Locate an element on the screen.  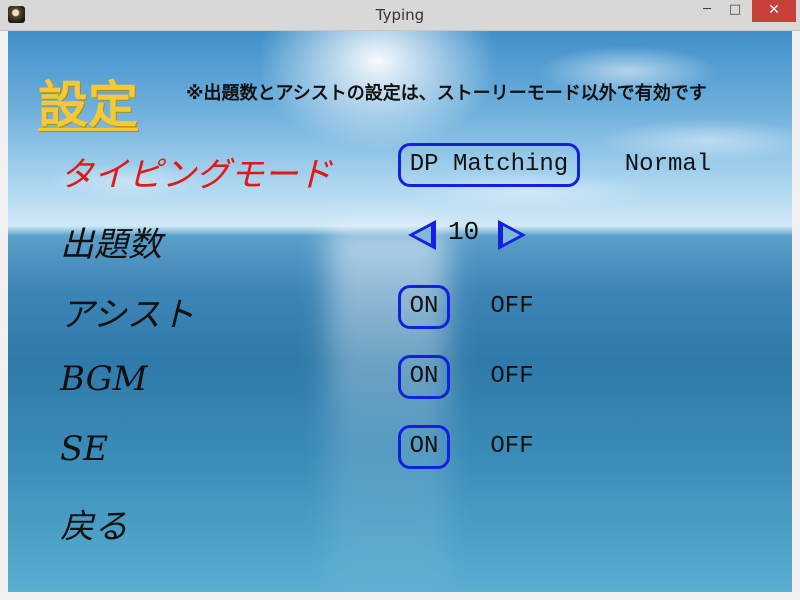
typing-mode-normal-option: Normal is located at coordinates (668, 165).